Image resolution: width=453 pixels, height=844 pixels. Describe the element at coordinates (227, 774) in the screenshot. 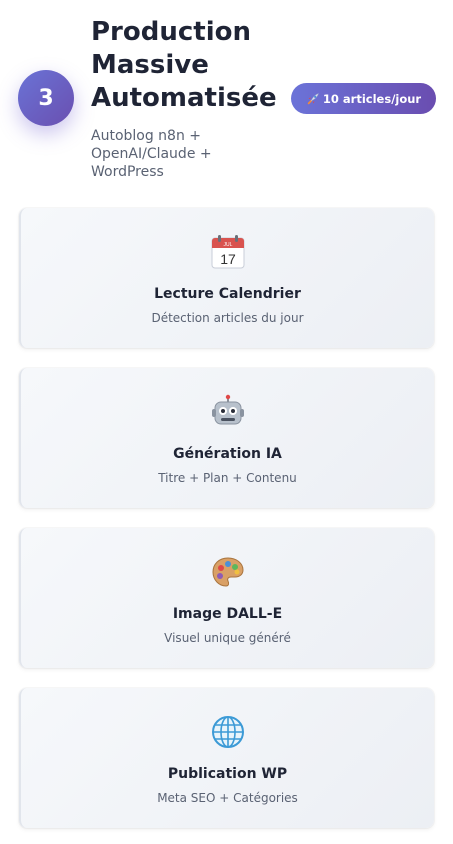

I see `card-title: Publication WP` at that location.